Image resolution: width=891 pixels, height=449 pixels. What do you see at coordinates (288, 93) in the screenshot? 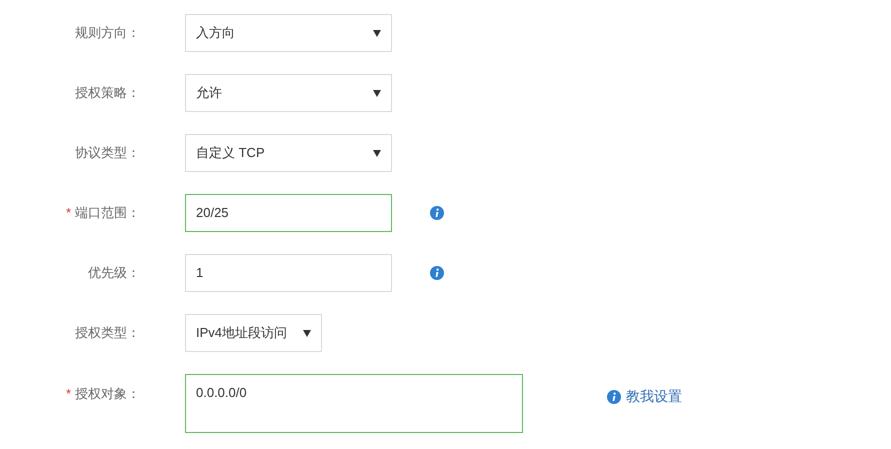
I see `dropdown: 允许` at bounding box center [288, 93].